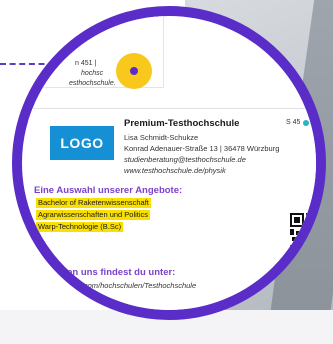  I want to click on location-marker-icon, so click(134, 71).